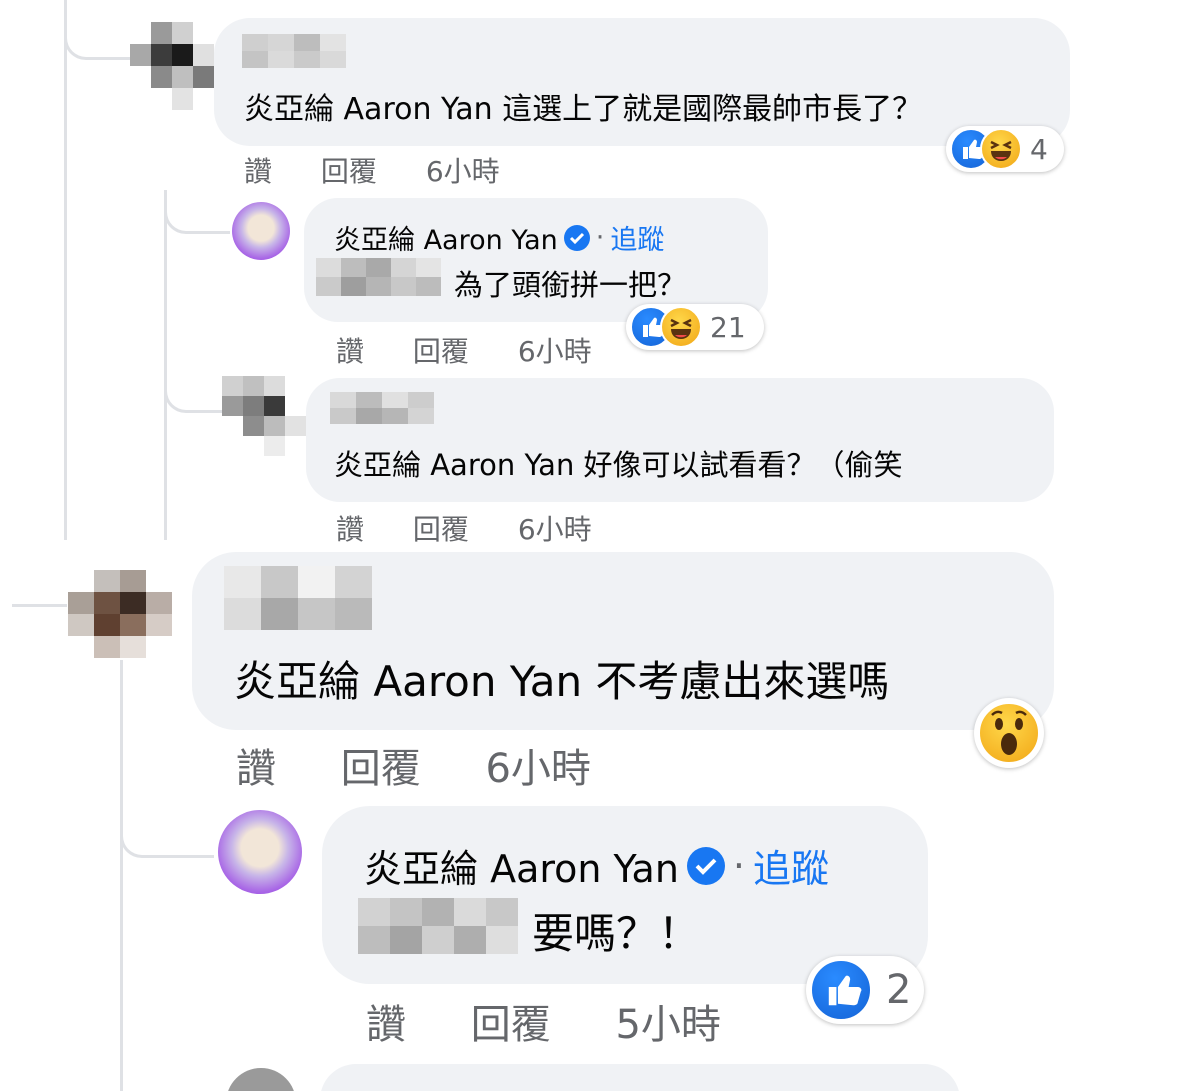 This screenshot has width=1200, height=1091. What do you see at coordinates (640, 1077) in the screenshot?
I see `comment-bubble` at bounding box center [640, 1077].